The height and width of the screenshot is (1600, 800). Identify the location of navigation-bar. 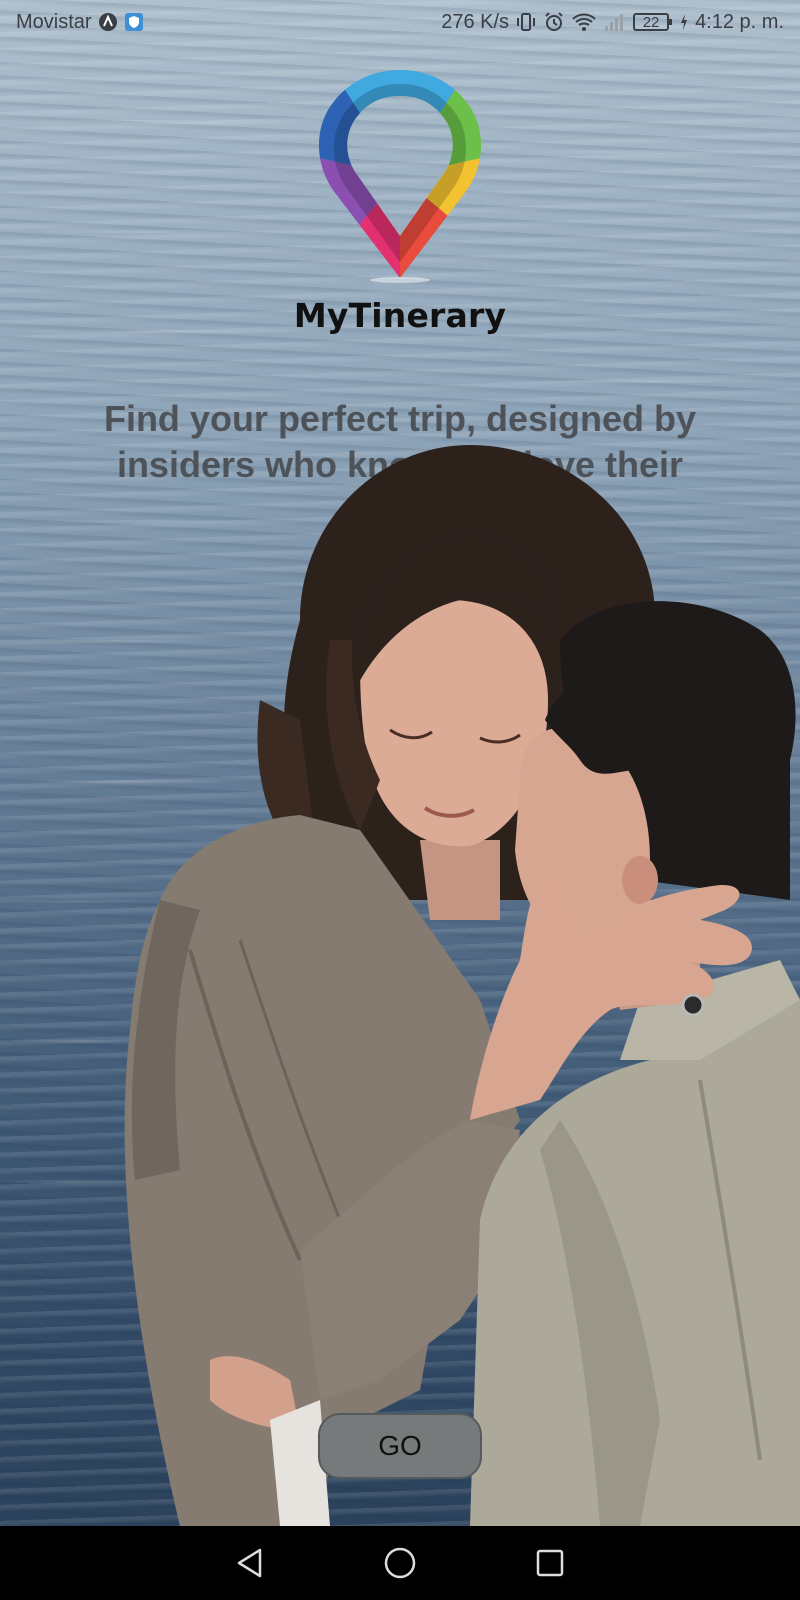
(400, 1563).